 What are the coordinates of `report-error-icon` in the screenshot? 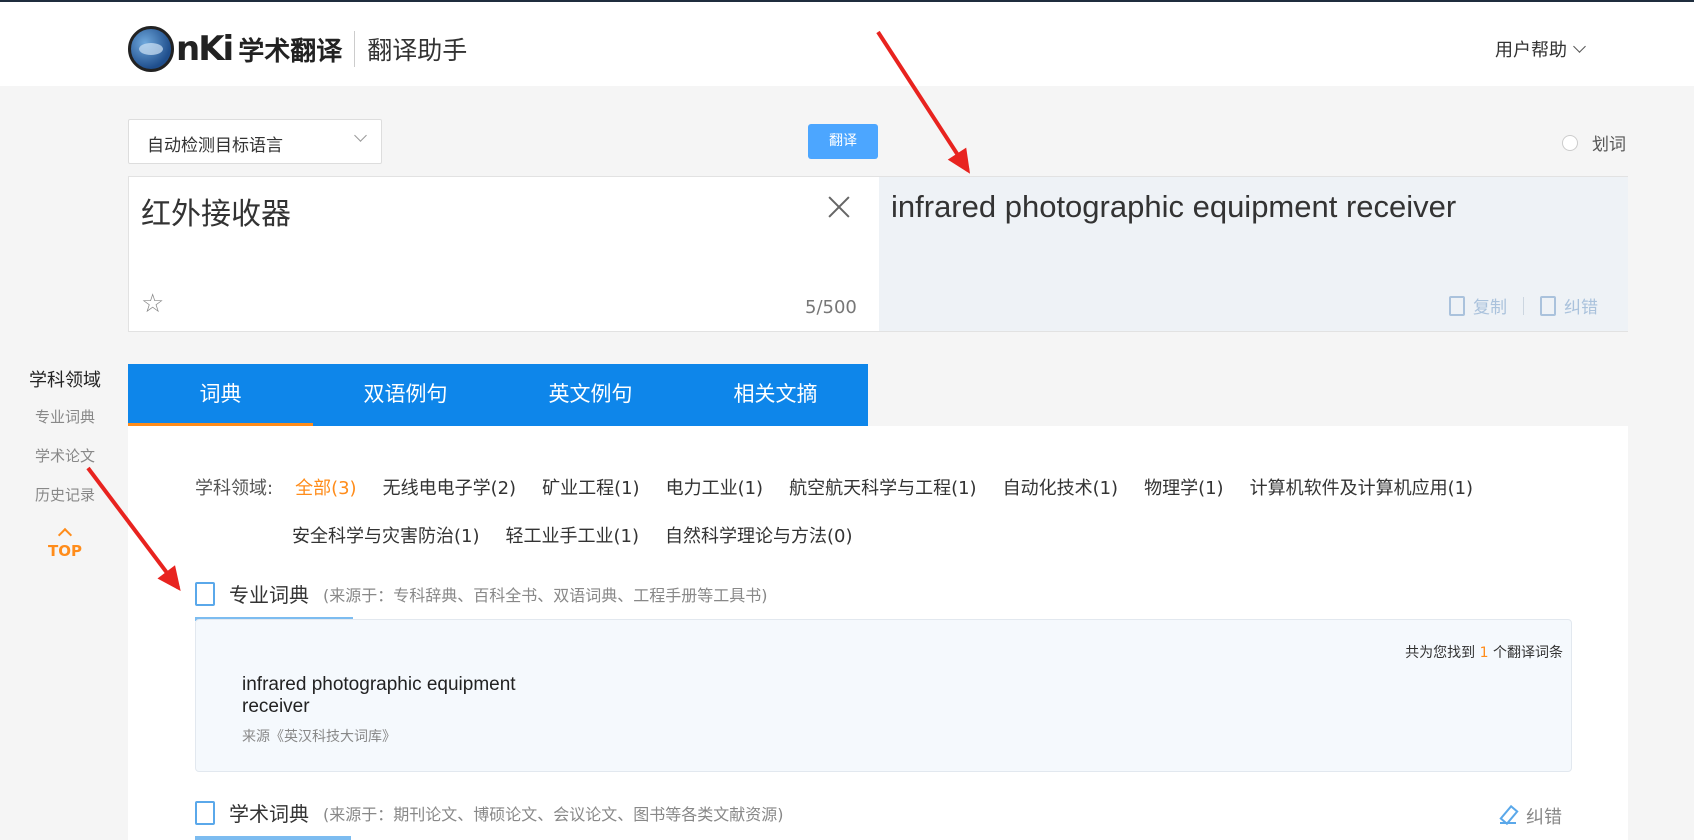 It's located at (1548, 305).